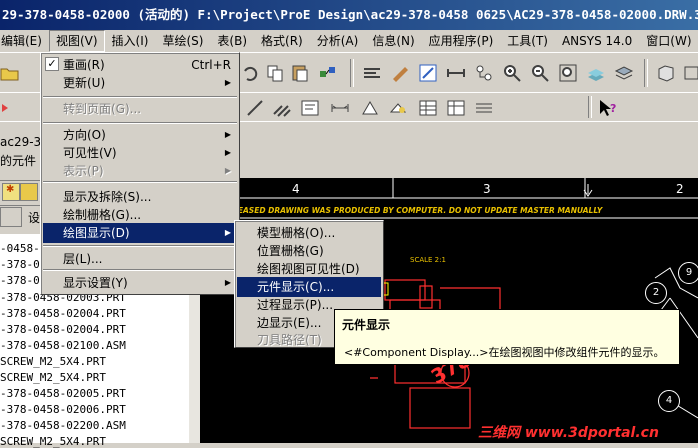  What do you see at coordinates (34, 217) in the screenshot?
I see `tab-settings: 设` at bounding box center [34, 217].